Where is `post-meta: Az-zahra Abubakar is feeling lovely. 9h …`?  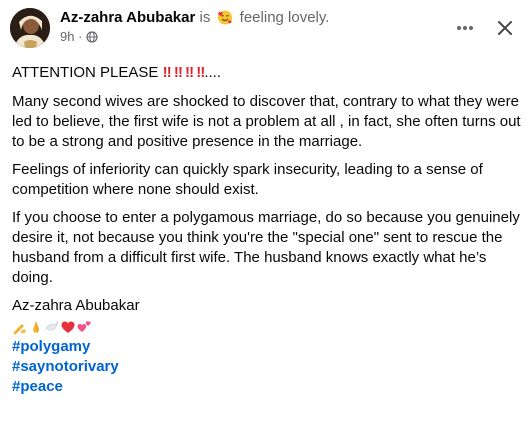
post-meta: Az-zahra Abubakar is feeling lovely. 9h … is located at coordinates (194, 26).